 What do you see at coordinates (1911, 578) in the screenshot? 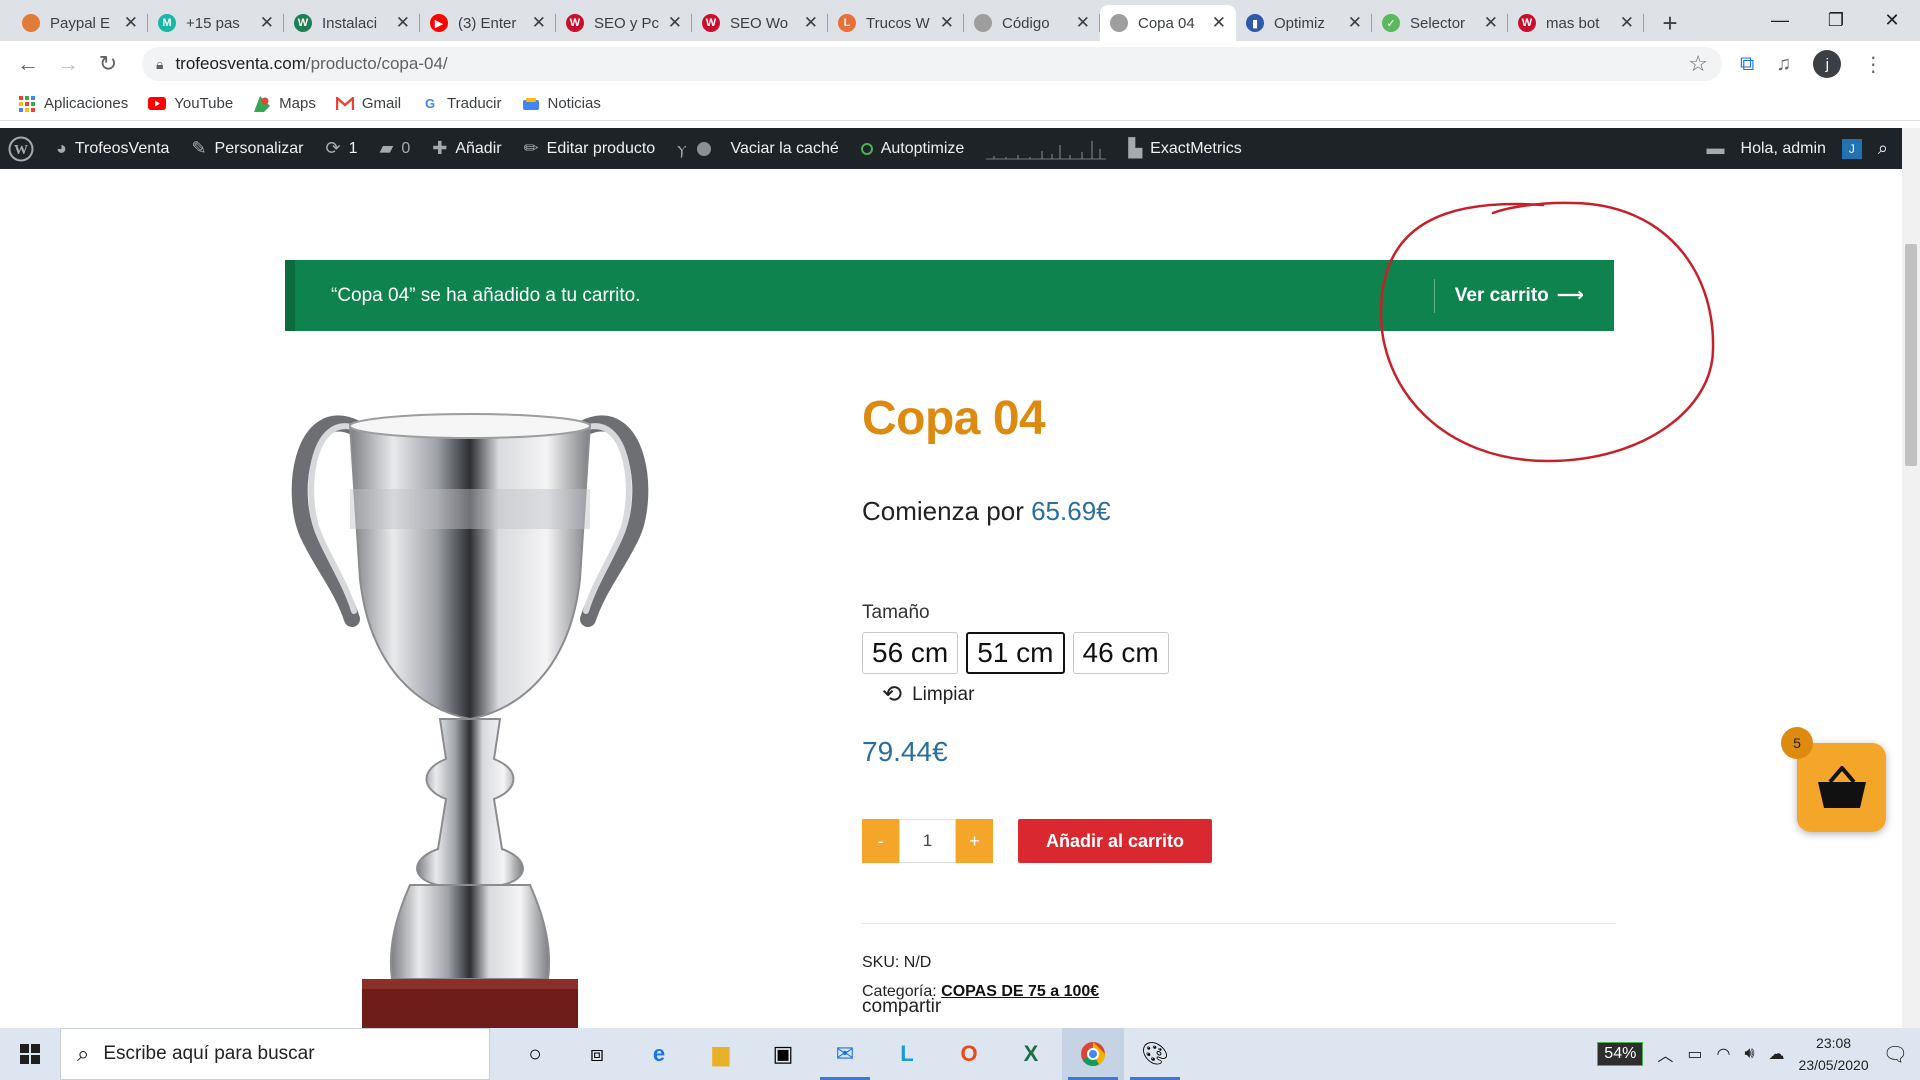
I see `page-scrollbar` at bounding box center [1911, 578].